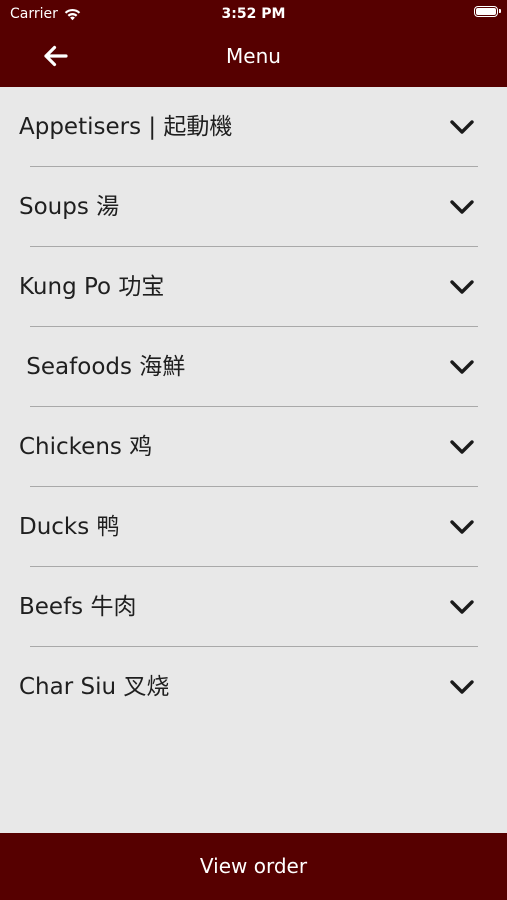  I want to click on battery-icon, so click(487, 11).